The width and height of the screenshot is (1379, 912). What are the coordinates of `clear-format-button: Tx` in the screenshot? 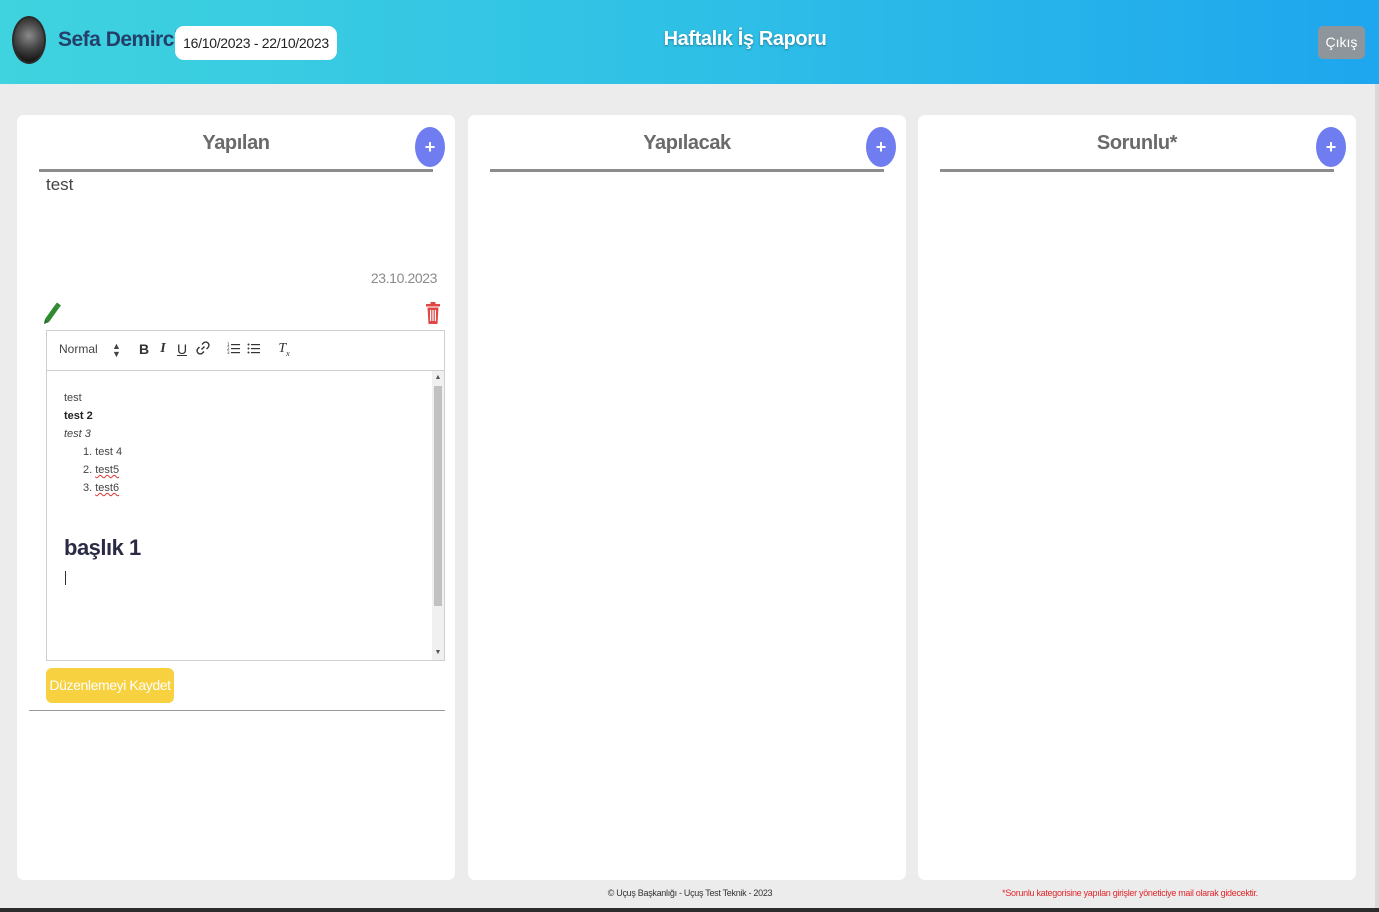 It's located at (284, 349).